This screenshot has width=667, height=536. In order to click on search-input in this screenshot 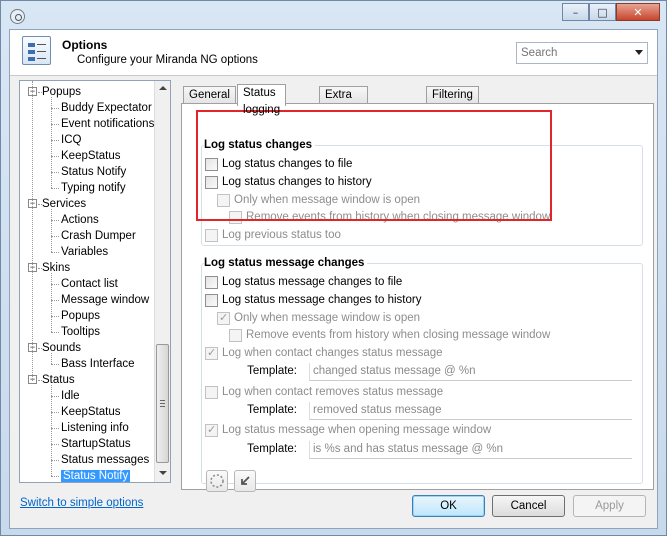, I will do `click(572, 53)`.